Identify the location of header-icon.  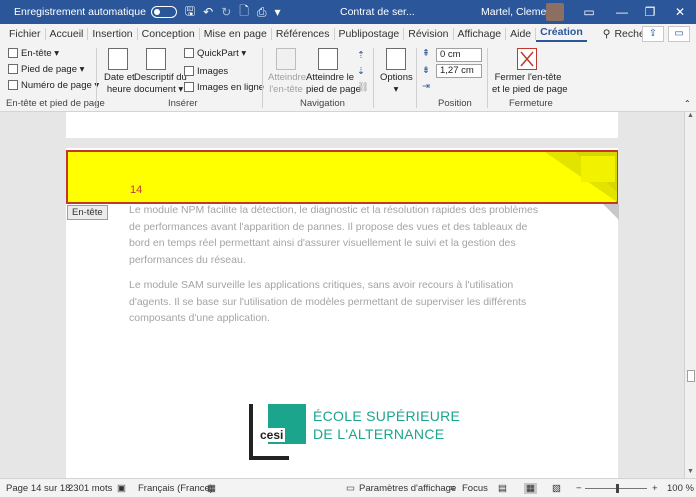
(13, 53).